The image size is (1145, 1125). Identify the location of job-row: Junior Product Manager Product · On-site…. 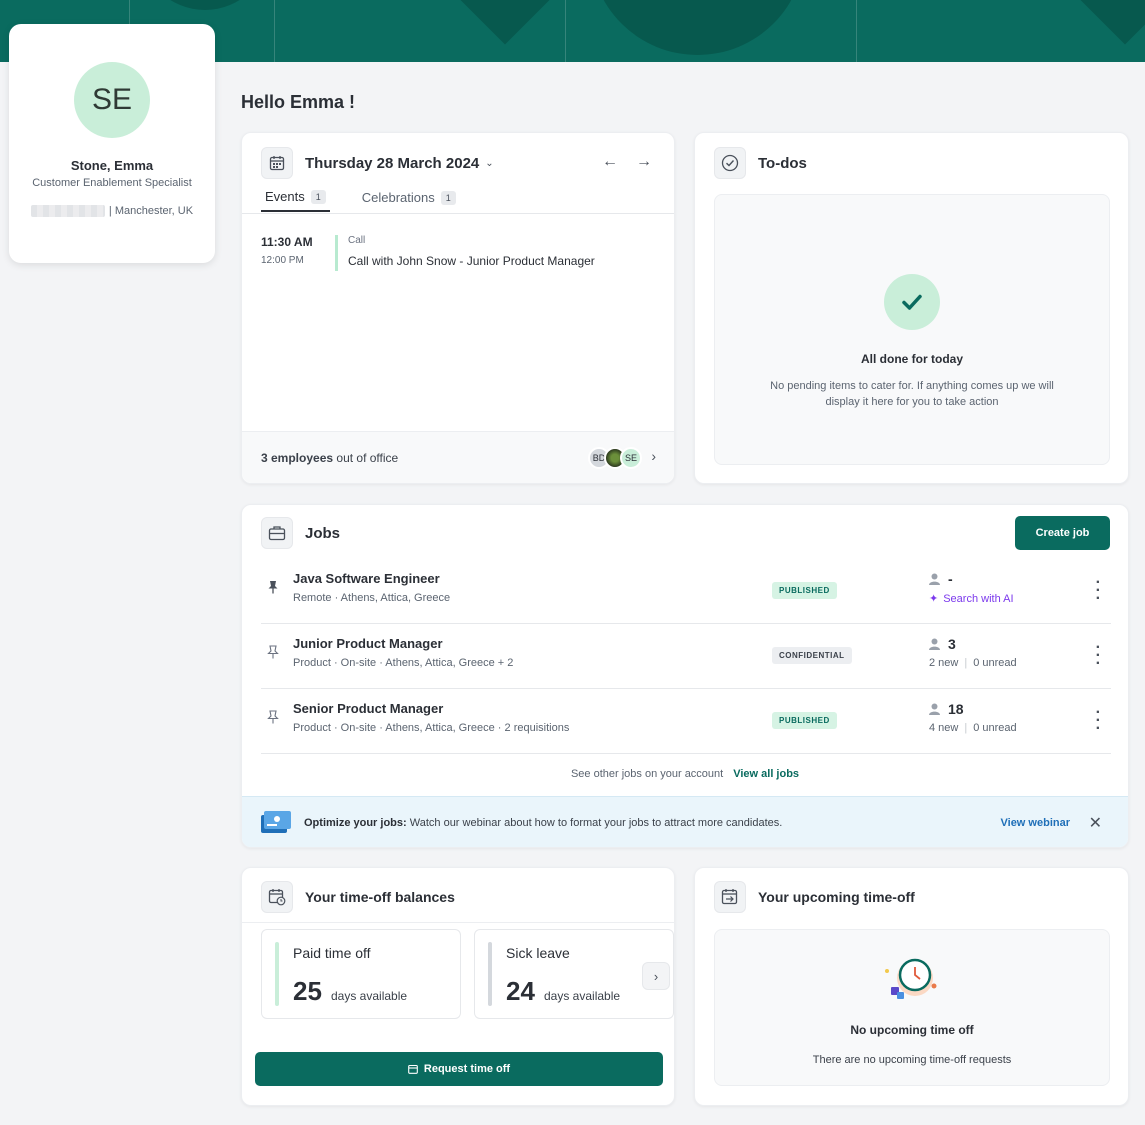
(686, 656).